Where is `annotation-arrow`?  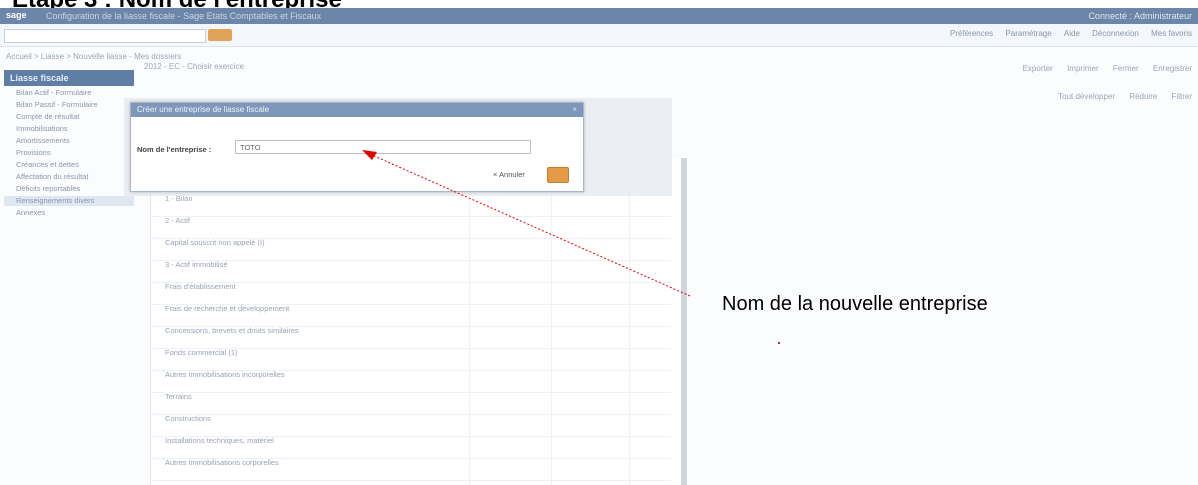 annotation-arrow is located at coordinates (526, 223).